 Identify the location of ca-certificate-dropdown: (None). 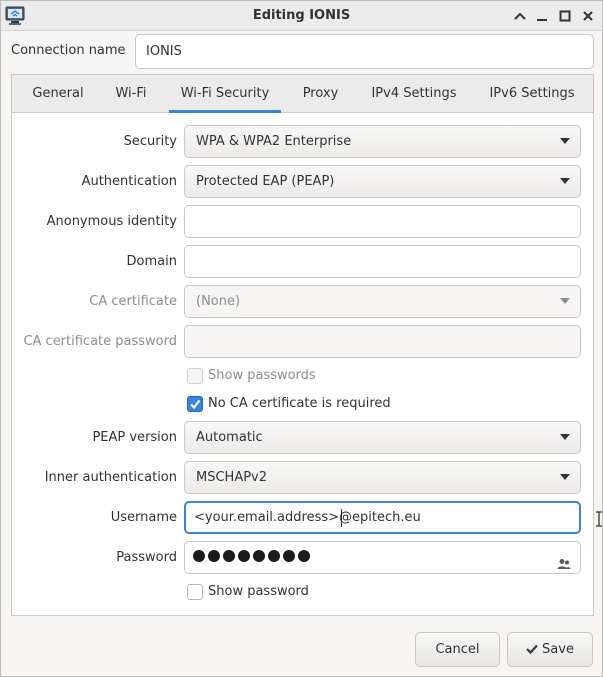
(382, 301).